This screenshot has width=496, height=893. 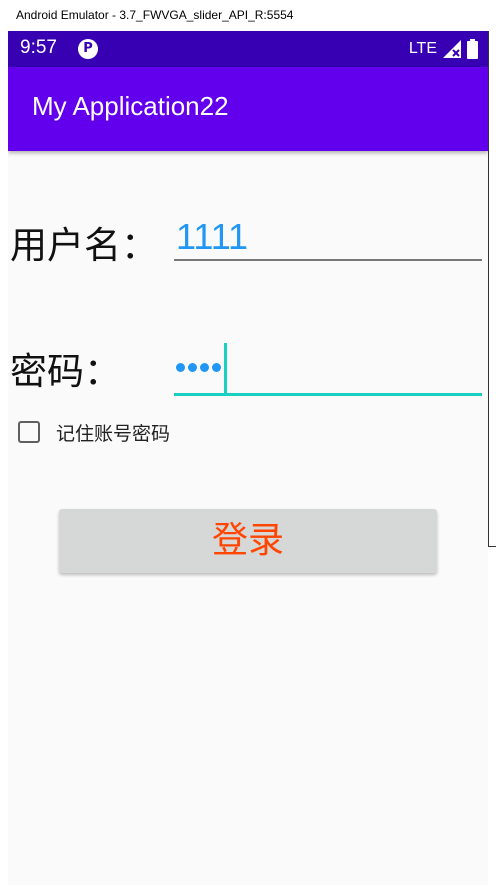 I want to click on circle-p-icon: P, so click(x=88, y=49).